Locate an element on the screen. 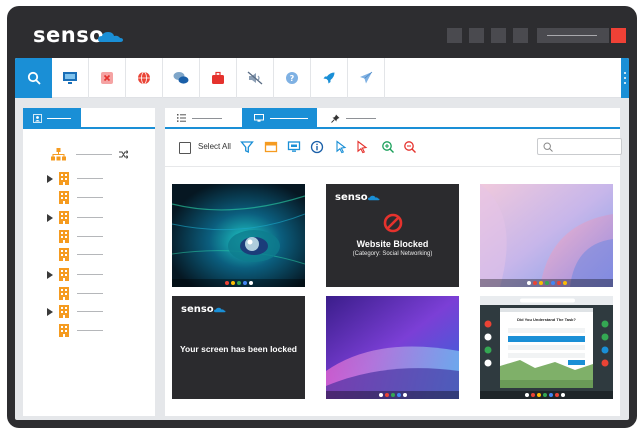  close-app-button is located at coordinates (107, 78).